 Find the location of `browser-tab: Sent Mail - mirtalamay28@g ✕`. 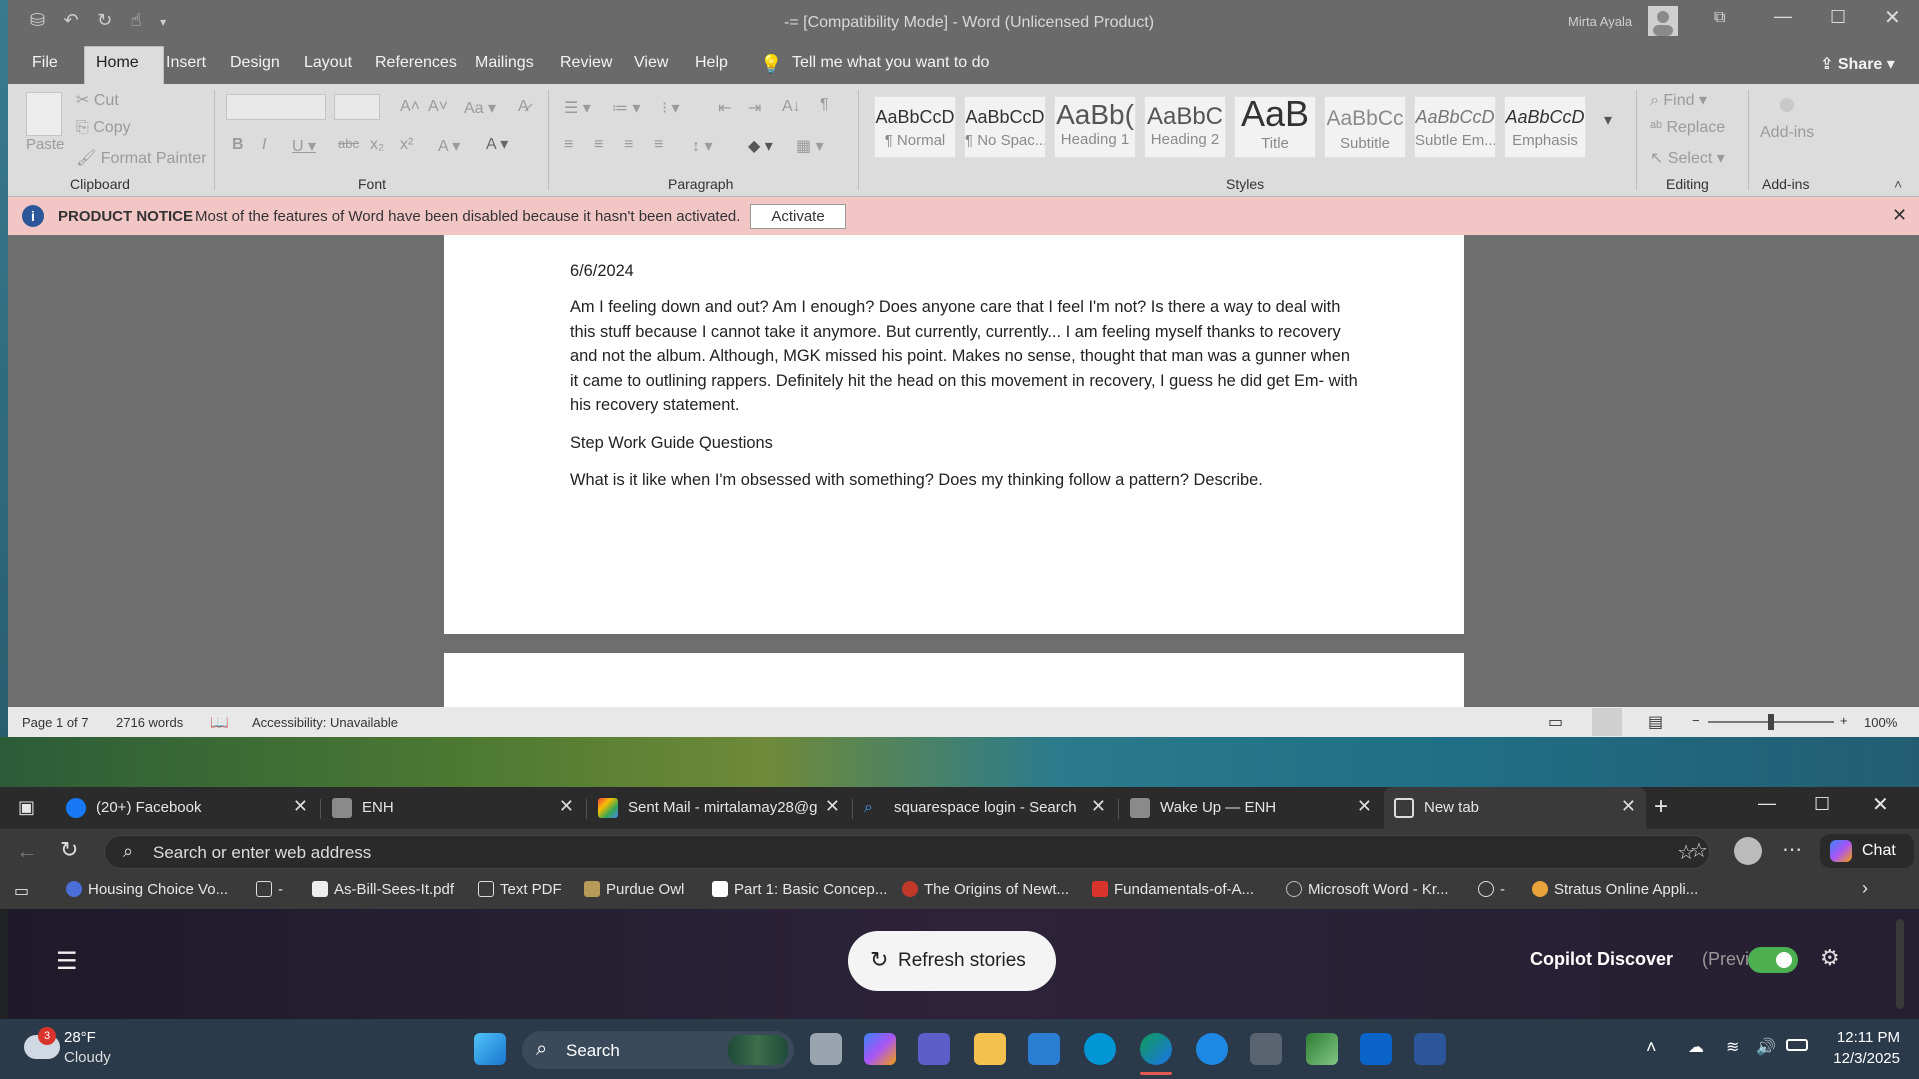

browser-tab: Sent Mail - mirtalamay28@g ✕ is located at coordinates (719, 808).